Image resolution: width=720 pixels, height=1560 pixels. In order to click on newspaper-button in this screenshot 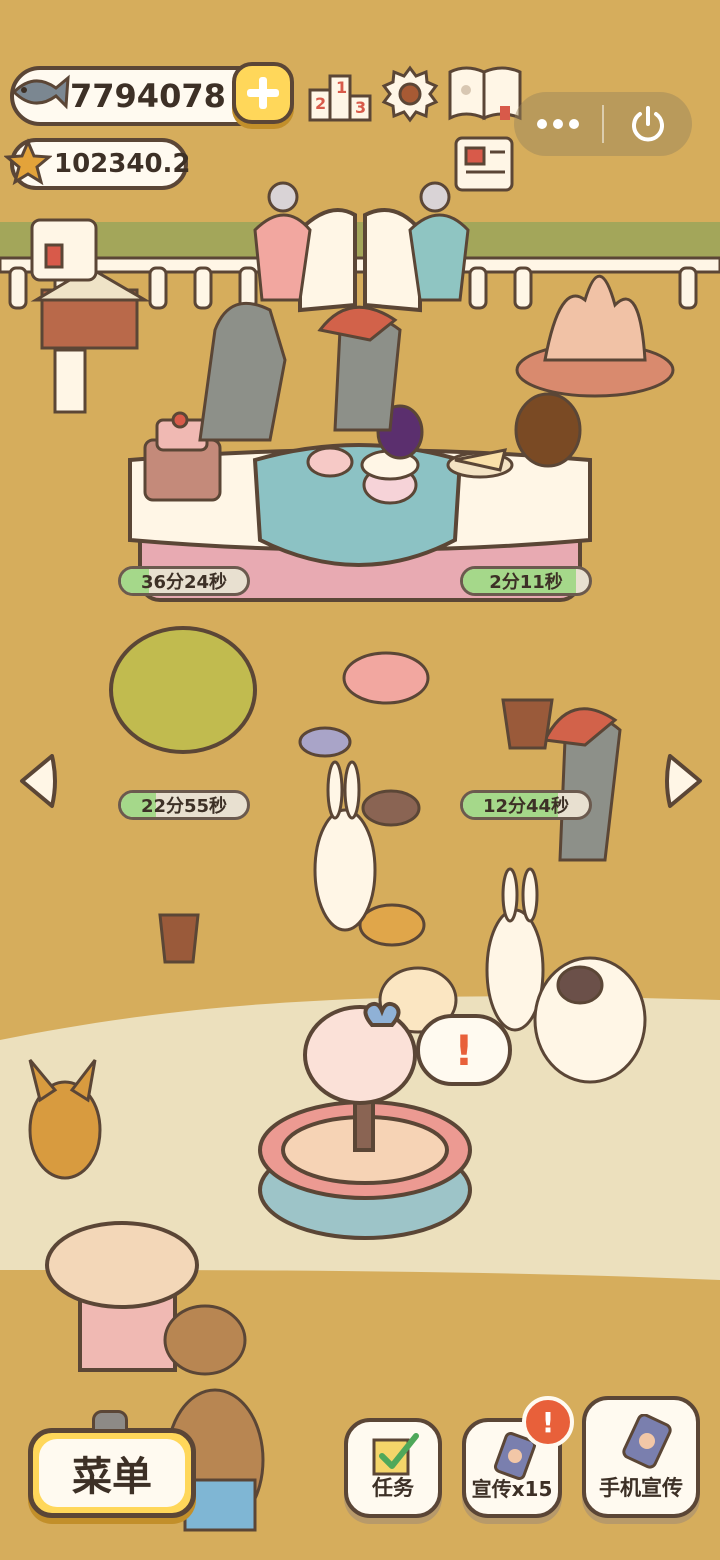, I will do `click(484, 164)`.